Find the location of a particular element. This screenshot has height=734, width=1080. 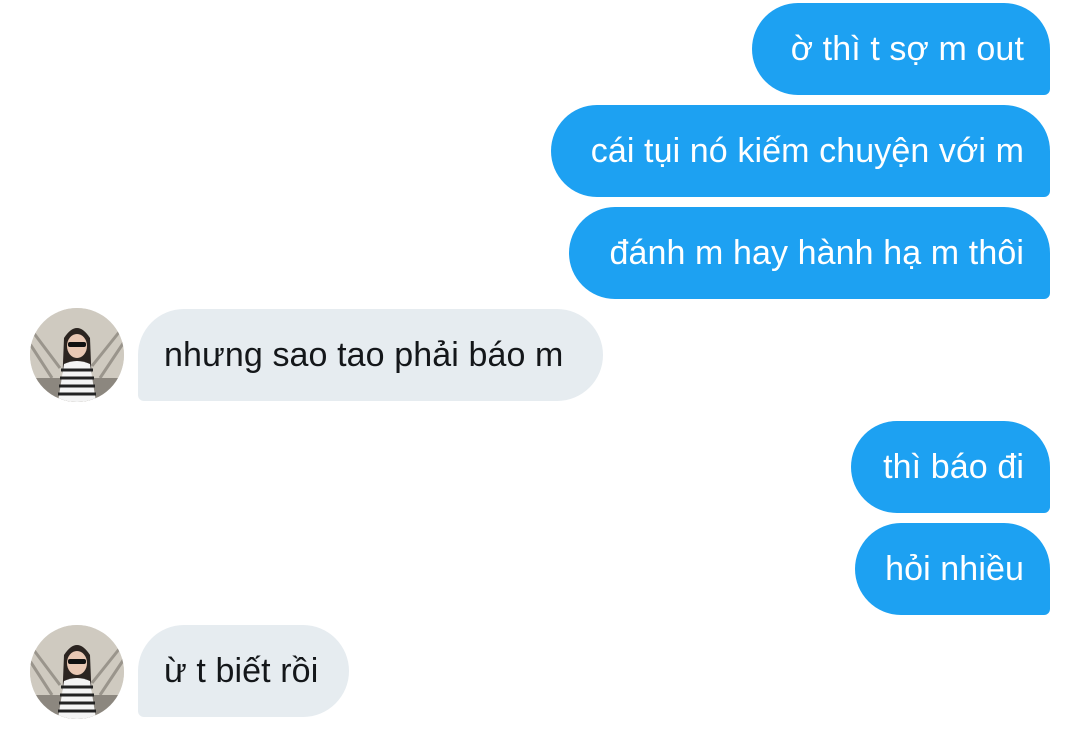

message-bubble-outgoing: hỏi nhiều is located at coordinates (952, 569).